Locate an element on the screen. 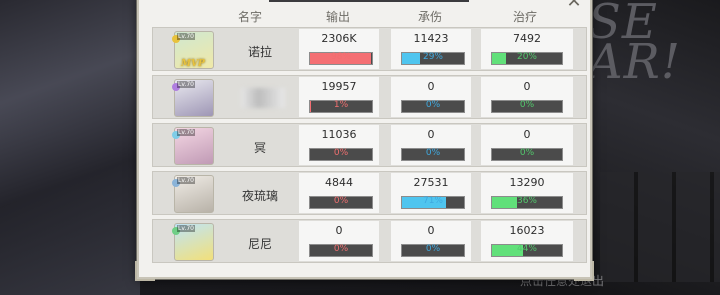 This screenshot has height=295, width=720. damage-taken-value: 27531 is located at coordinates (431, 182).